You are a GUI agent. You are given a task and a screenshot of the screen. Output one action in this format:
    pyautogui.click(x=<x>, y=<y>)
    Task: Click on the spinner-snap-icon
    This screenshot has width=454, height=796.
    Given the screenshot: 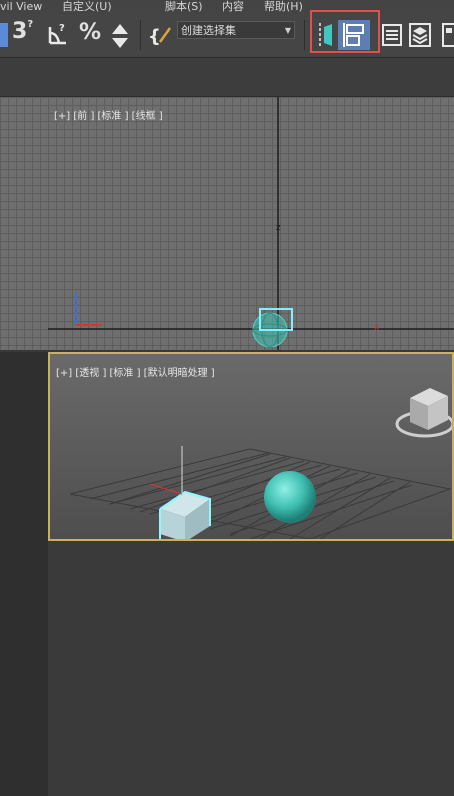 What is the action you would take?
    pyautogui.click(x=120, y=36)
    